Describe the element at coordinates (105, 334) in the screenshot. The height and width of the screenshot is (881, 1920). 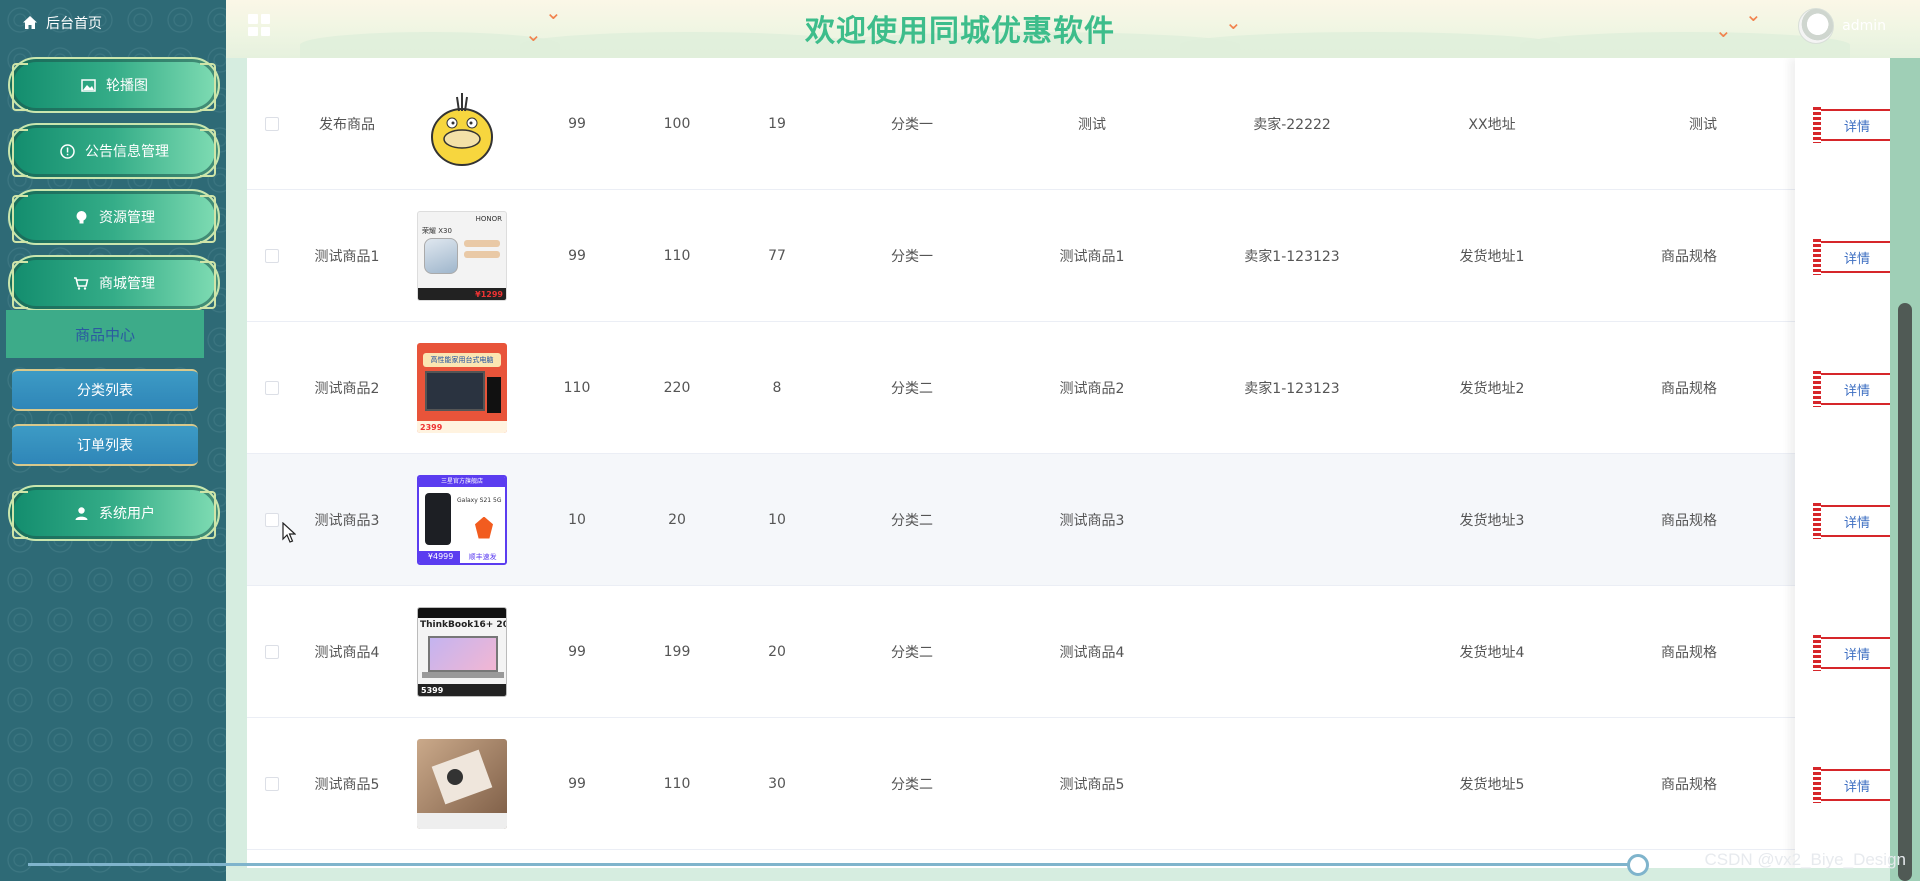
I see `submenu-product-center: 商品中心` at that location.